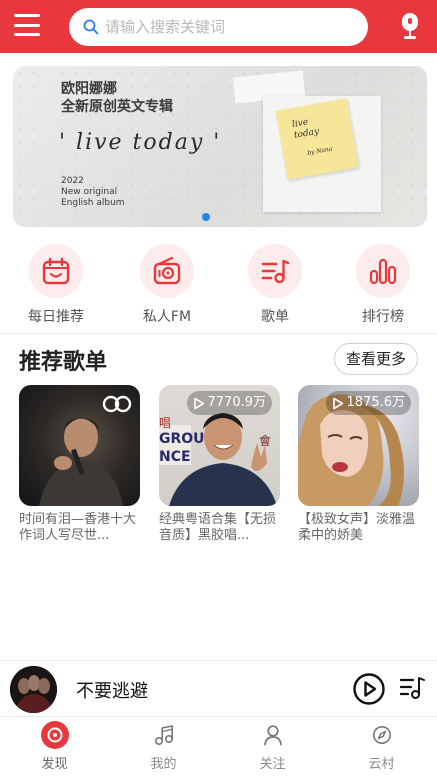 This screenshot has height=777, width=437. What do you see at coordinates (117, 404) in the screenshot?
I see `infinity-logo-icon` at bounding box center [117, 404].